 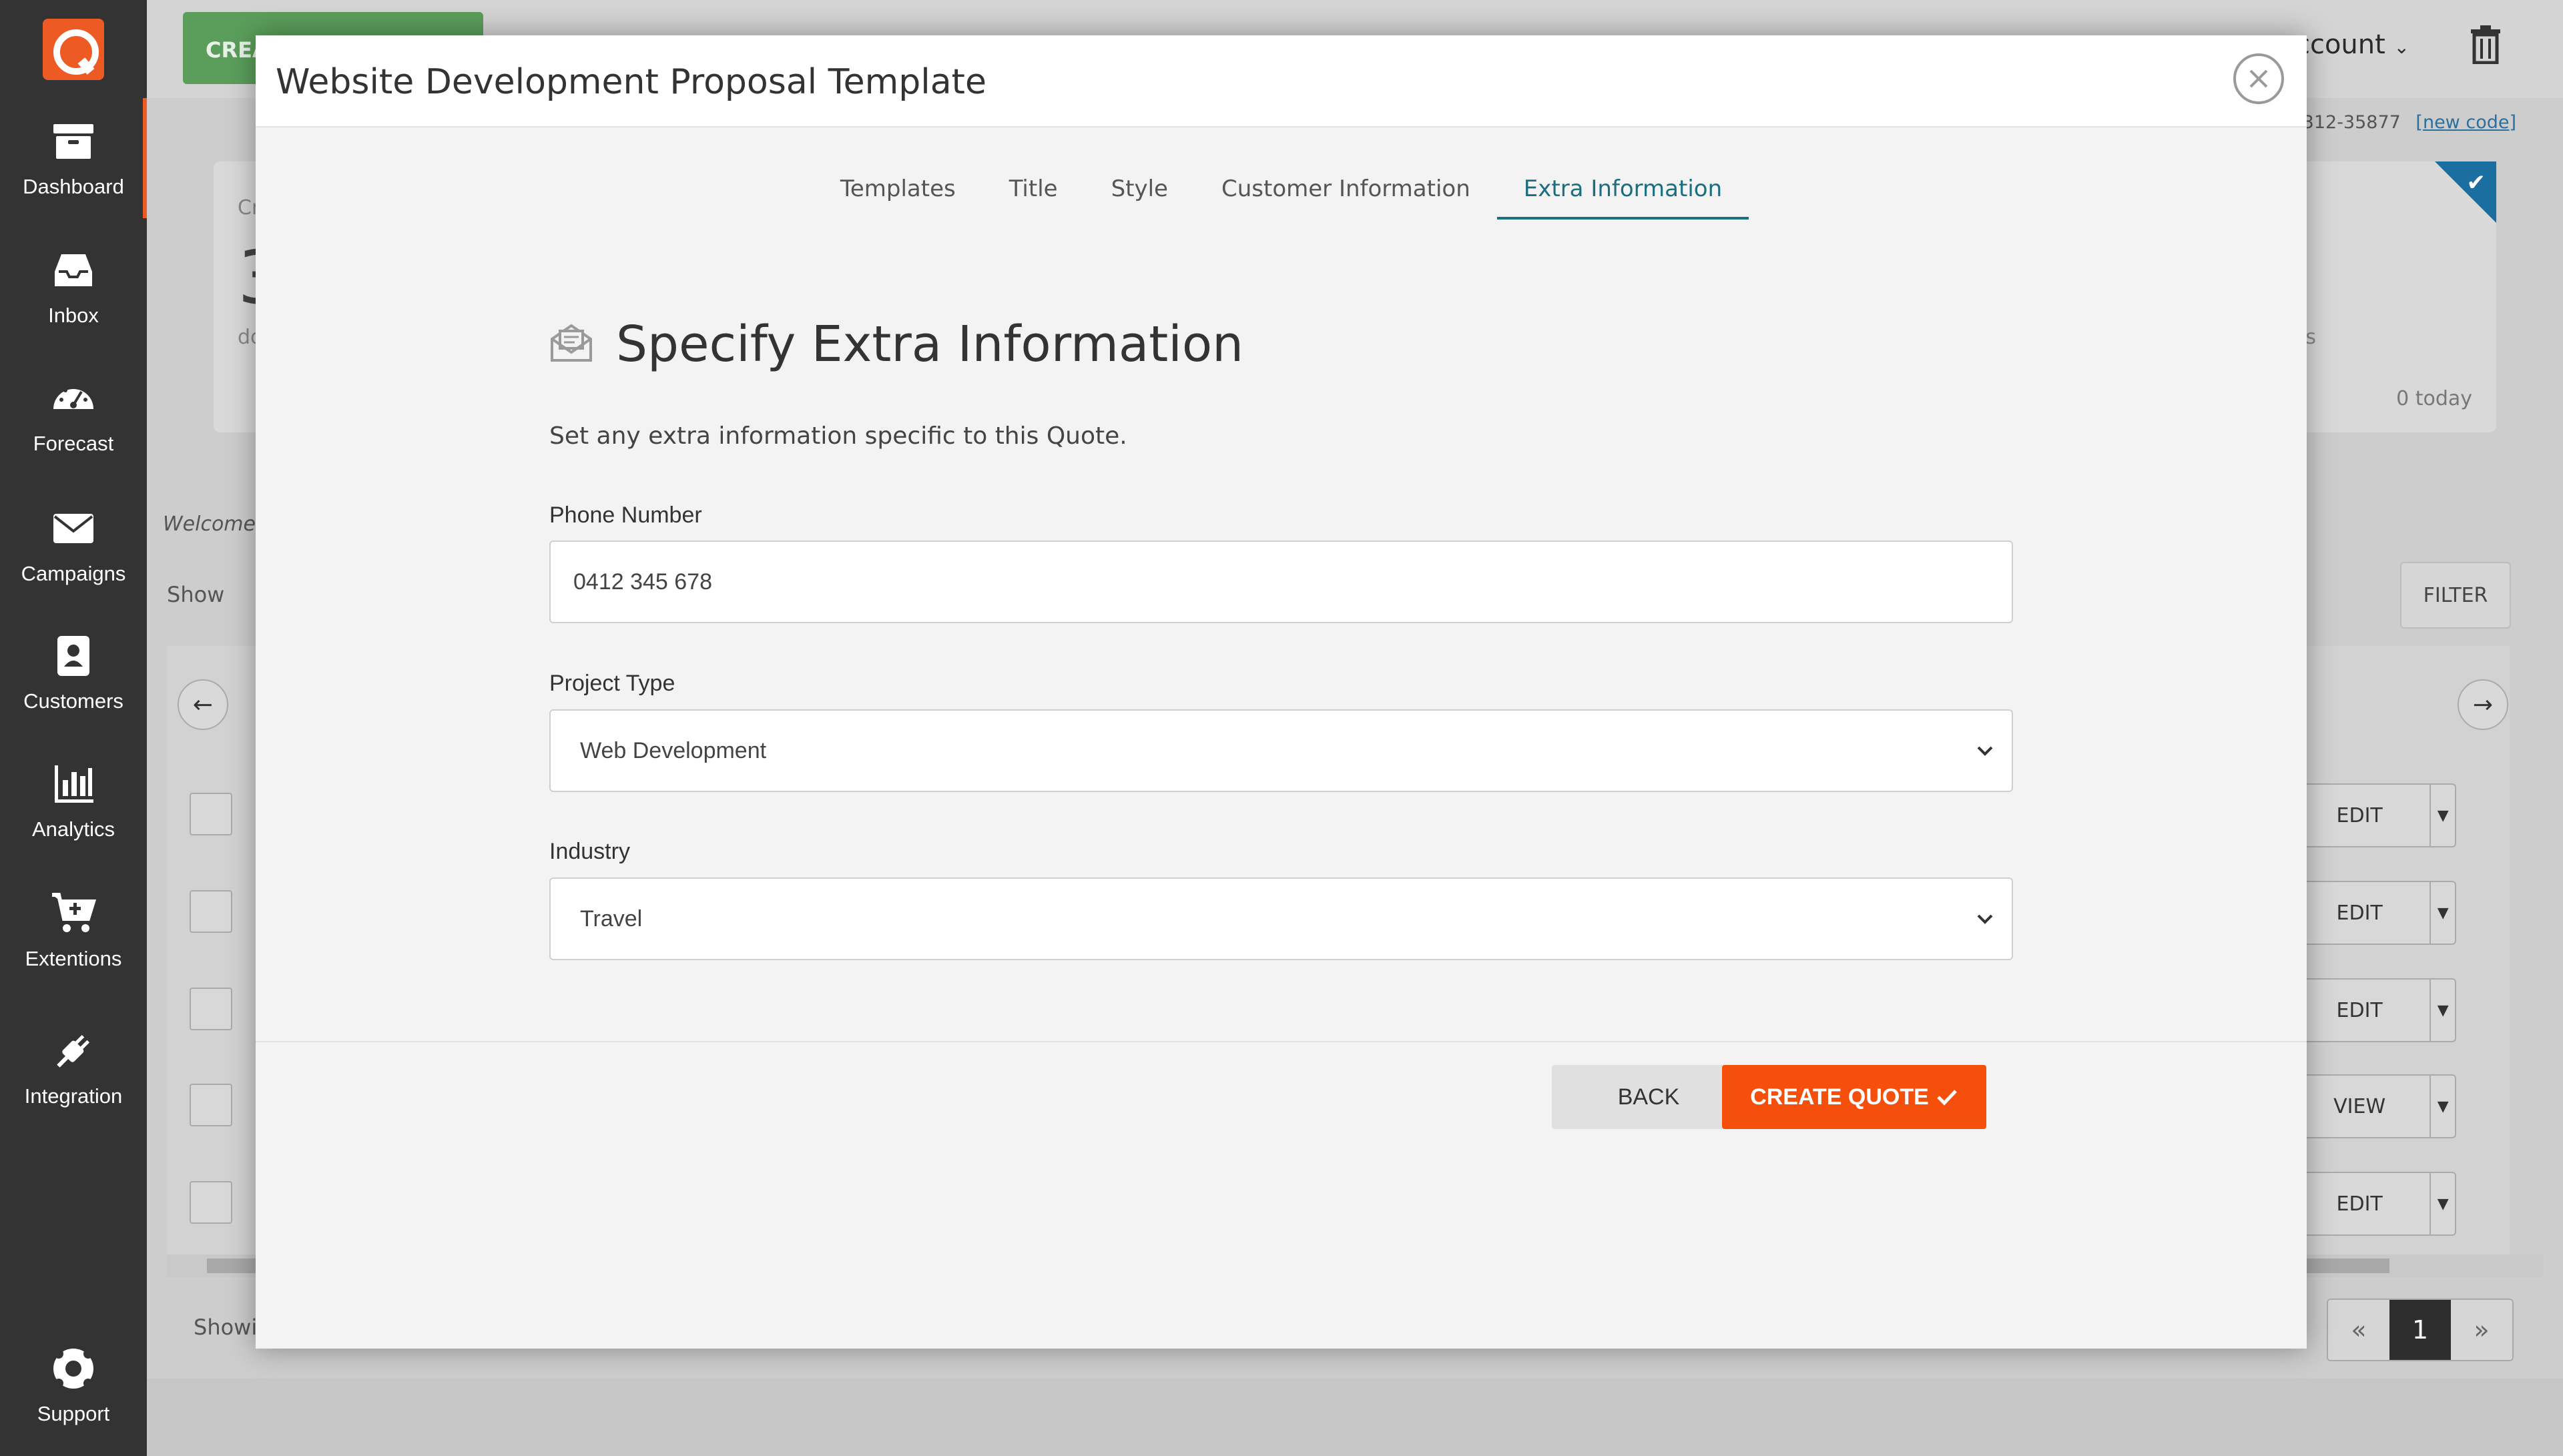 What do you see at coordinates (209, 524) in the screenshot?
I see `welcome-text: Welcome` at bounding box center [209, 524].